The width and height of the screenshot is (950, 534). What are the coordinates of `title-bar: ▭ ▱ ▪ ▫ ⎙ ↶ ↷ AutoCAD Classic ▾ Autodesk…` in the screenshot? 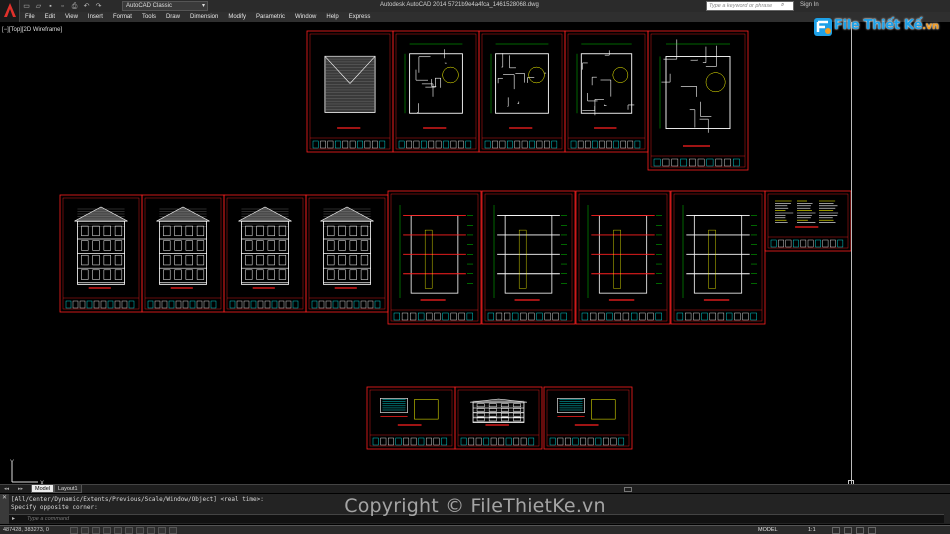 It's located at (475, 6).